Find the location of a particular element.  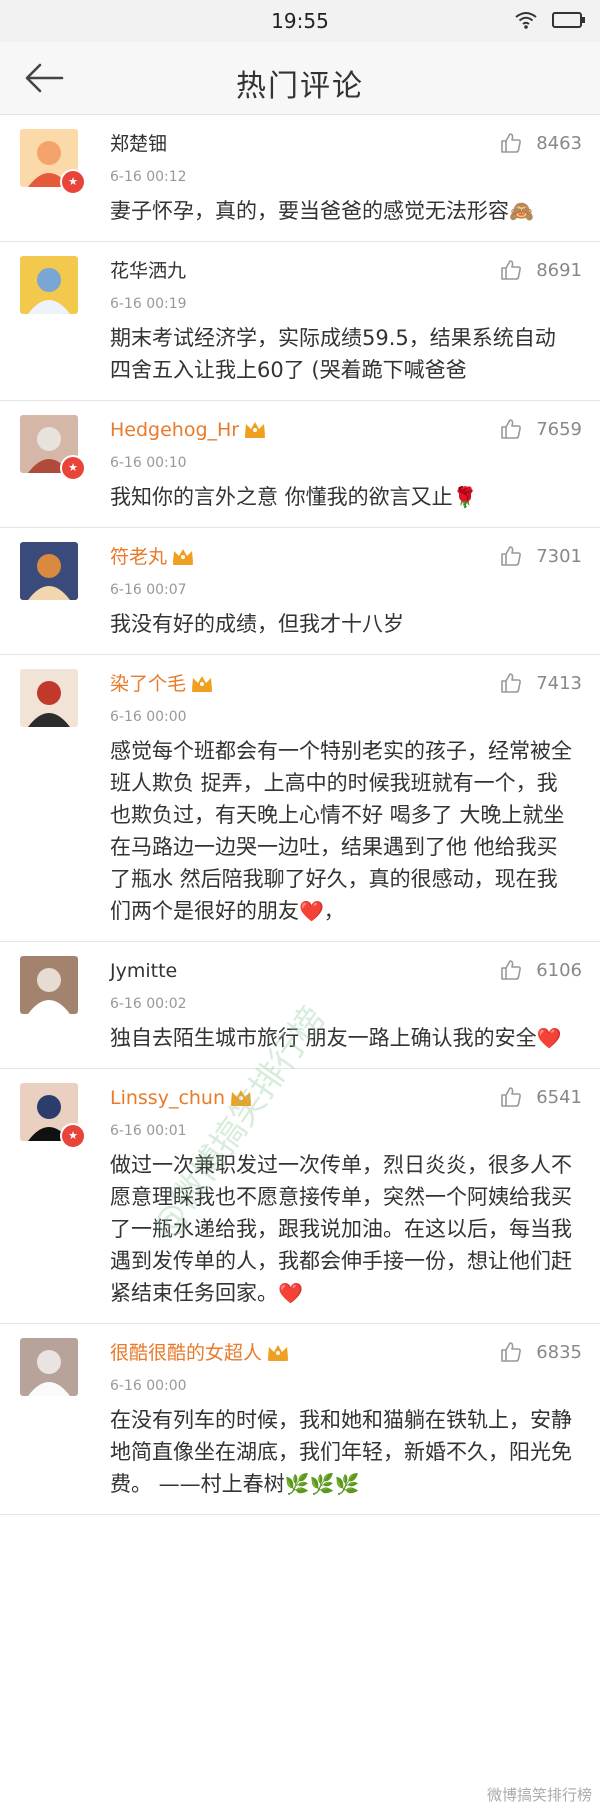

corner-watermark: 微博搞笑排行榜 is located at coordinates (539, 1795).